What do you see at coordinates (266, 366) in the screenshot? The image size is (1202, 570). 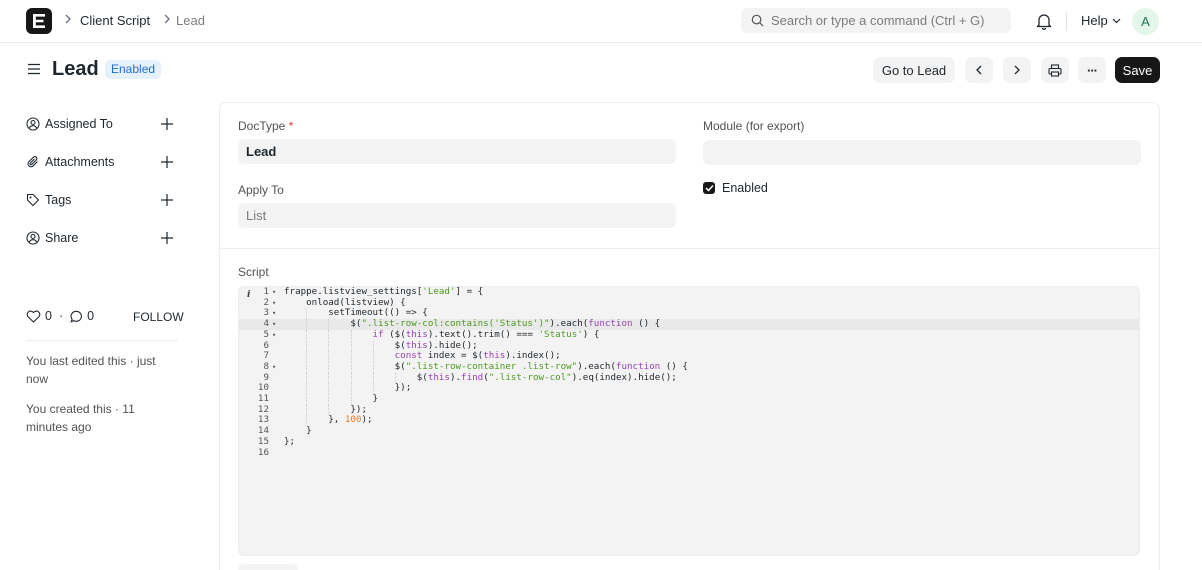 I see `line-number: 8` at bounding box center [266, 366].